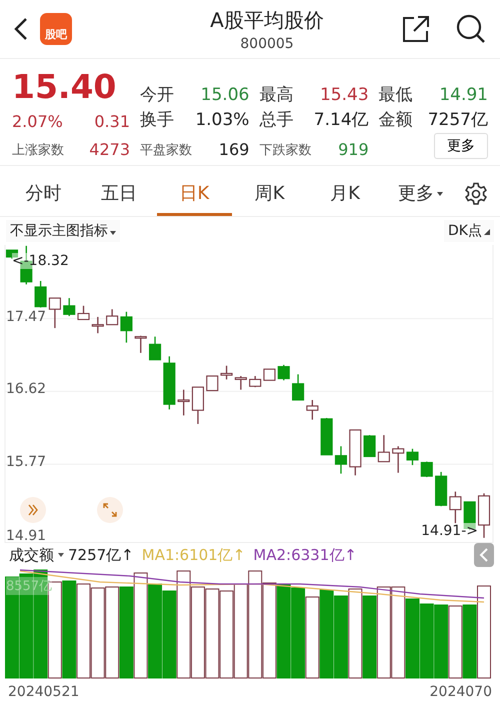  What do you see at coordinates (395, 95) in the screenshot?
I see `stat-label: 最低` at bounding box center [395, 95].